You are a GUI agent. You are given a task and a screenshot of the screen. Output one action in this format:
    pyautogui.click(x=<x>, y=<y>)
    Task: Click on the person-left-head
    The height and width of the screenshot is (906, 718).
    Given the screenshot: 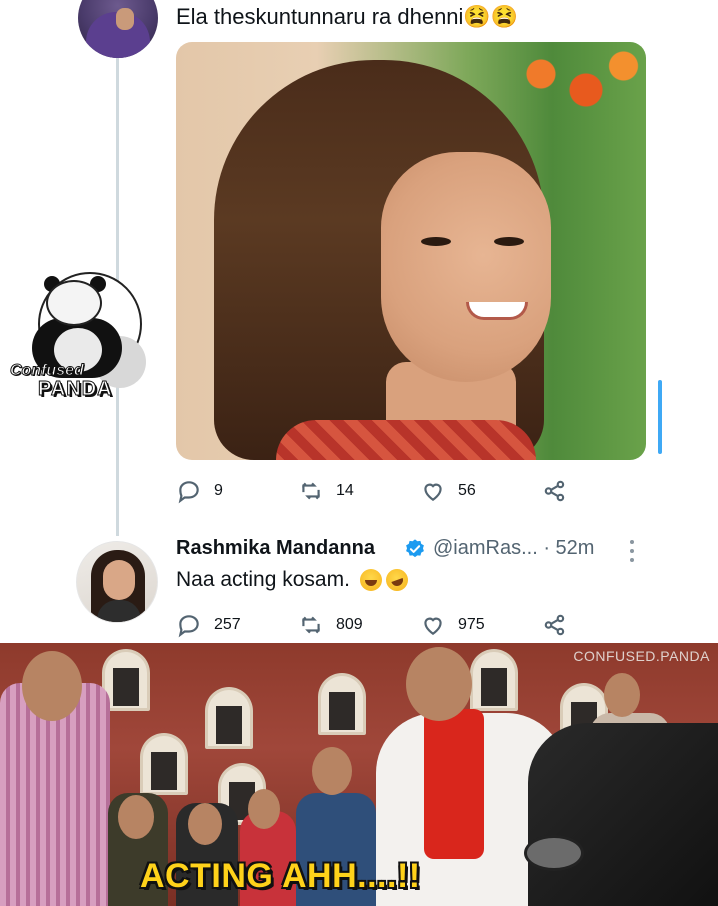 What is the action you would take?
    pyautogui.click(x=52, y=686)
    